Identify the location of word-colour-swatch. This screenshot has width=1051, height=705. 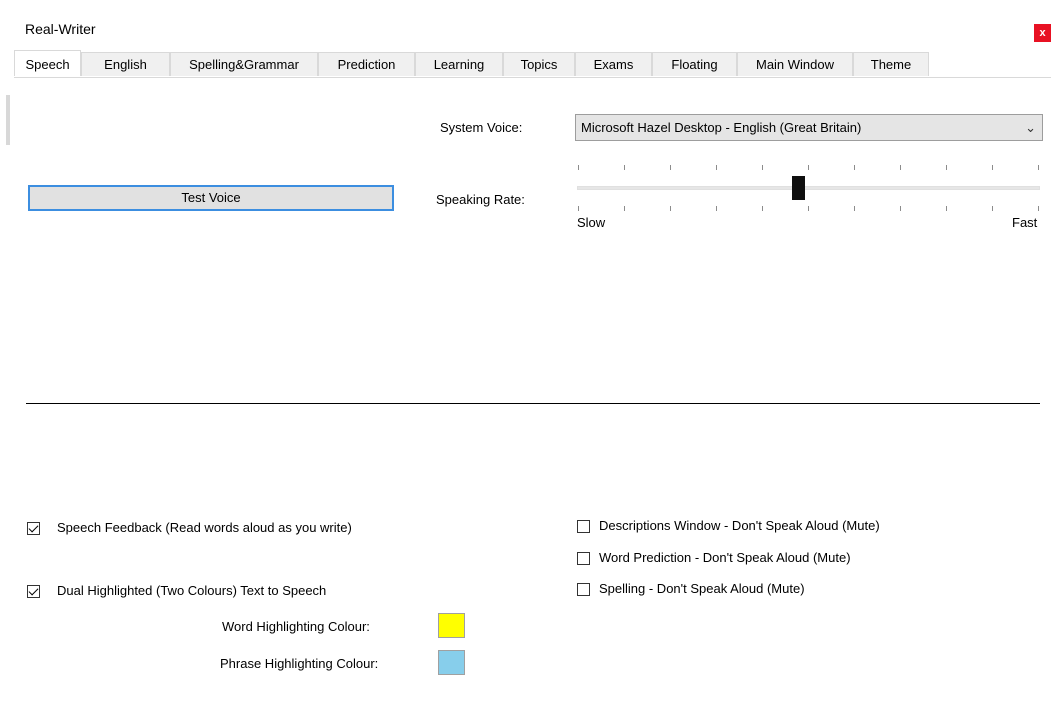
(451, 625).